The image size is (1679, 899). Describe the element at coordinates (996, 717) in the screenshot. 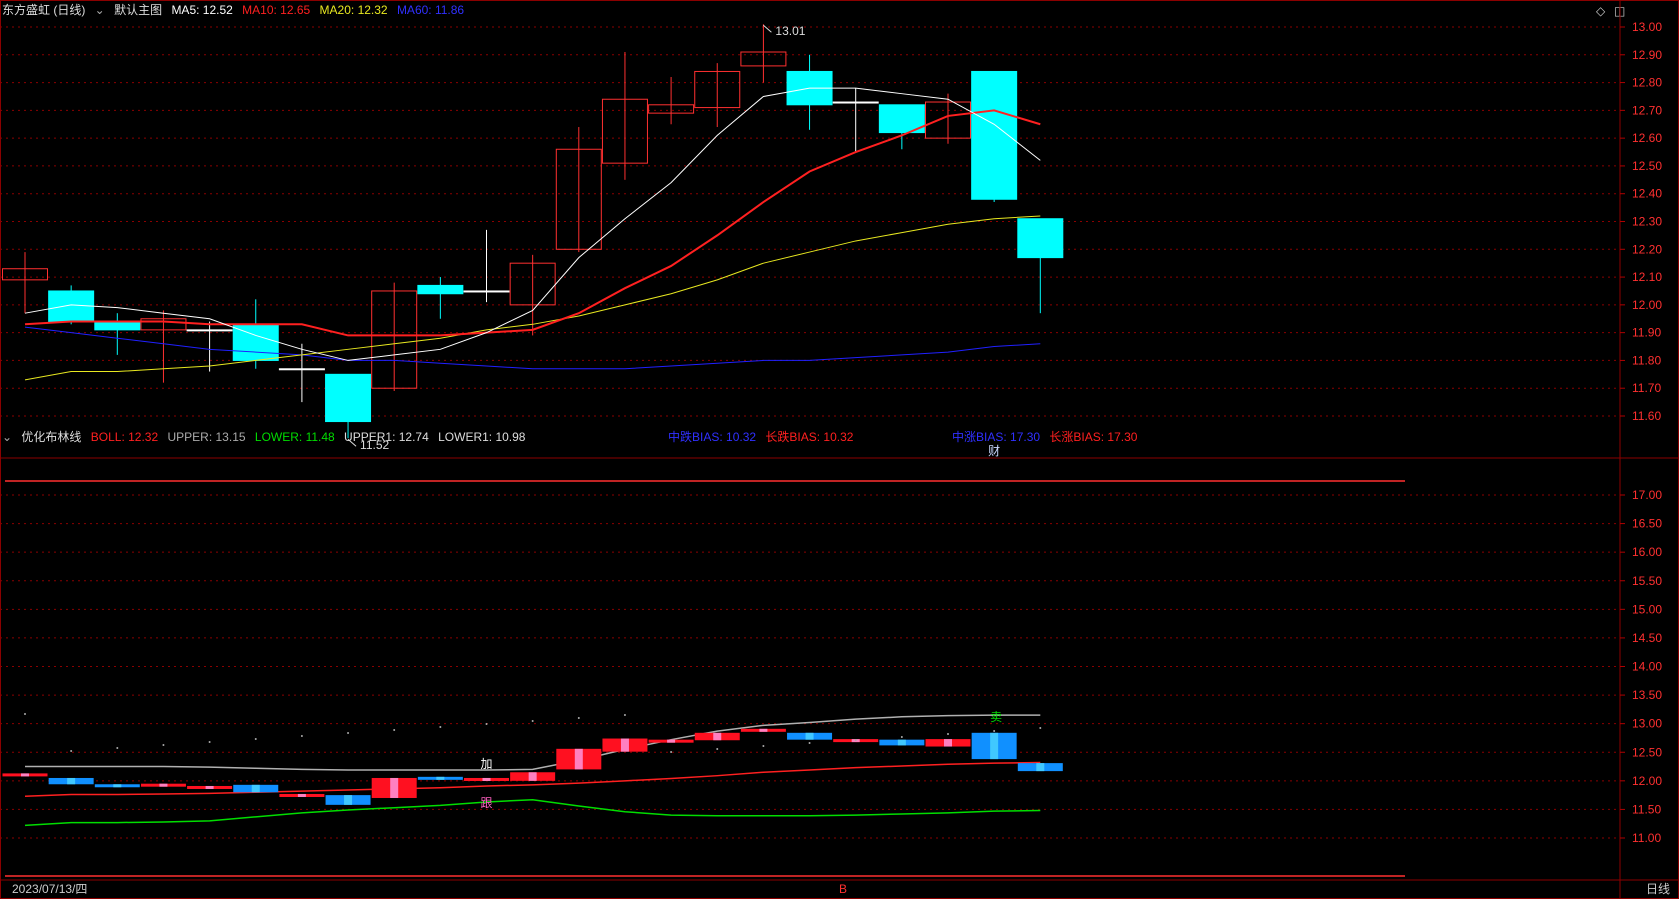

I see `annotation-sell: 卖` at that location.